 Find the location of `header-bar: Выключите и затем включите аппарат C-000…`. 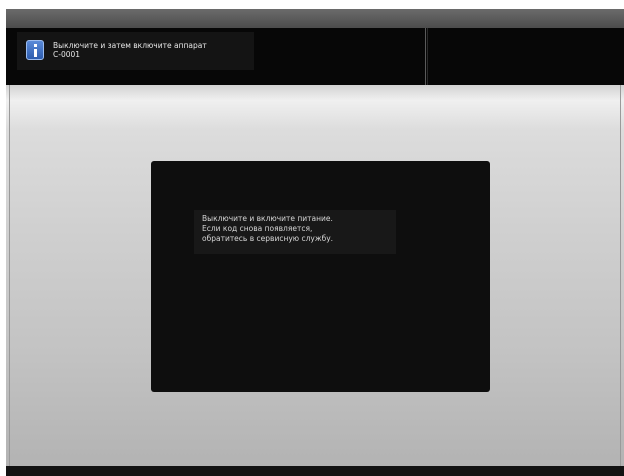

header-bar: Выключите и затем включите аппарат C-000… is located at coordinates (315, 56).